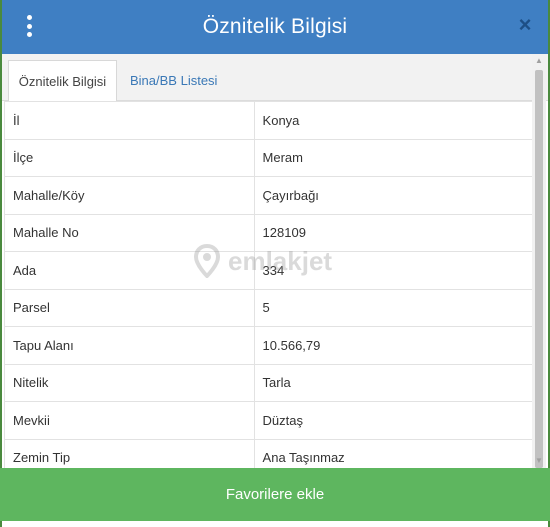 This screenshot has width=550, height=527. Describe the element at coordinates (129, 157) in the screenshot. I see `row-key: İlçe` at that location.